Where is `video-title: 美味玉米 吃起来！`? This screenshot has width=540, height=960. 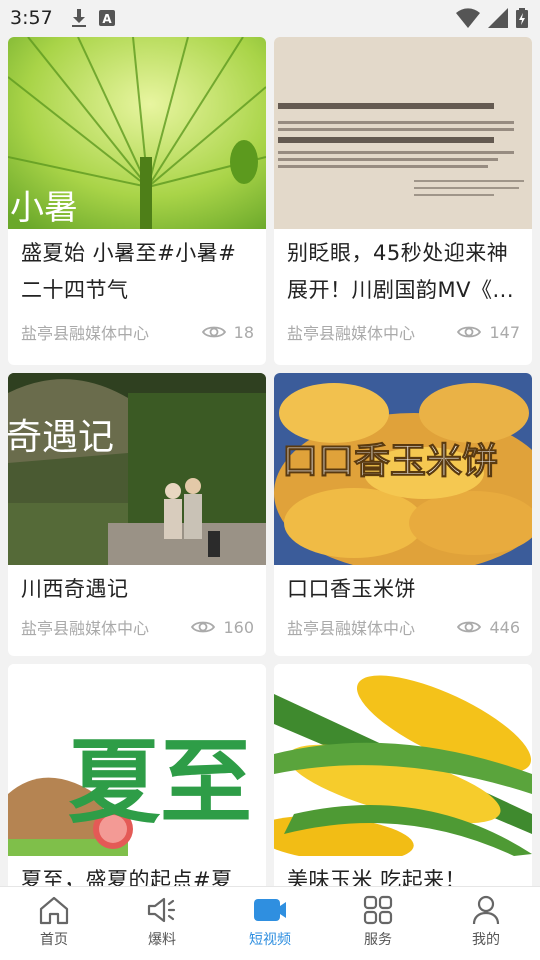 video-title: 美味玉米 吃起来！ is located at coordinates (403, 871).